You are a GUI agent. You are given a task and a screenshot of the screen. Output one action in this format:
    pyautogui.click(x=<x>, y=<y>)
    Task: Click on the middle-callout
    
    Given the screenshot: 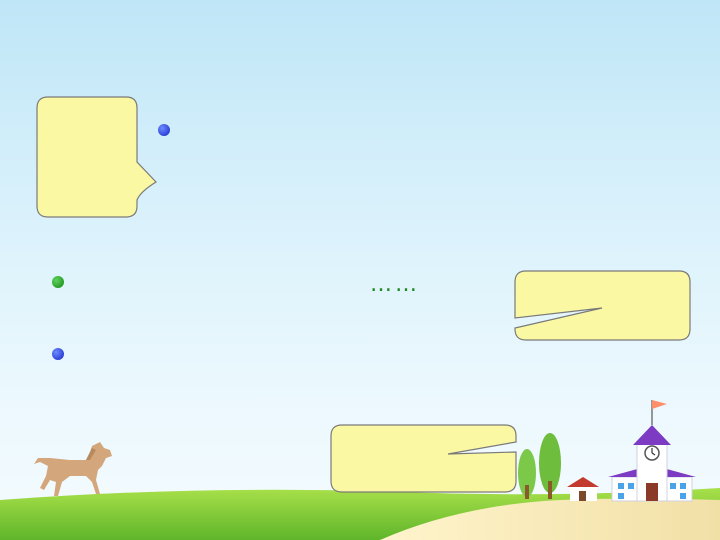 What is the action you would take?
    pyautogui.click(x=603, y=306)
    